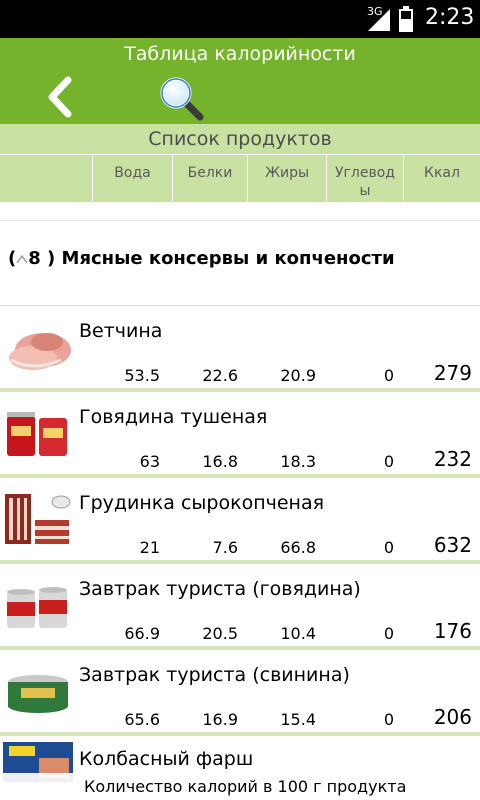 This screenshot has height=800, width=480. I want to click on stewed-beef-can-image, so click(38, 434).